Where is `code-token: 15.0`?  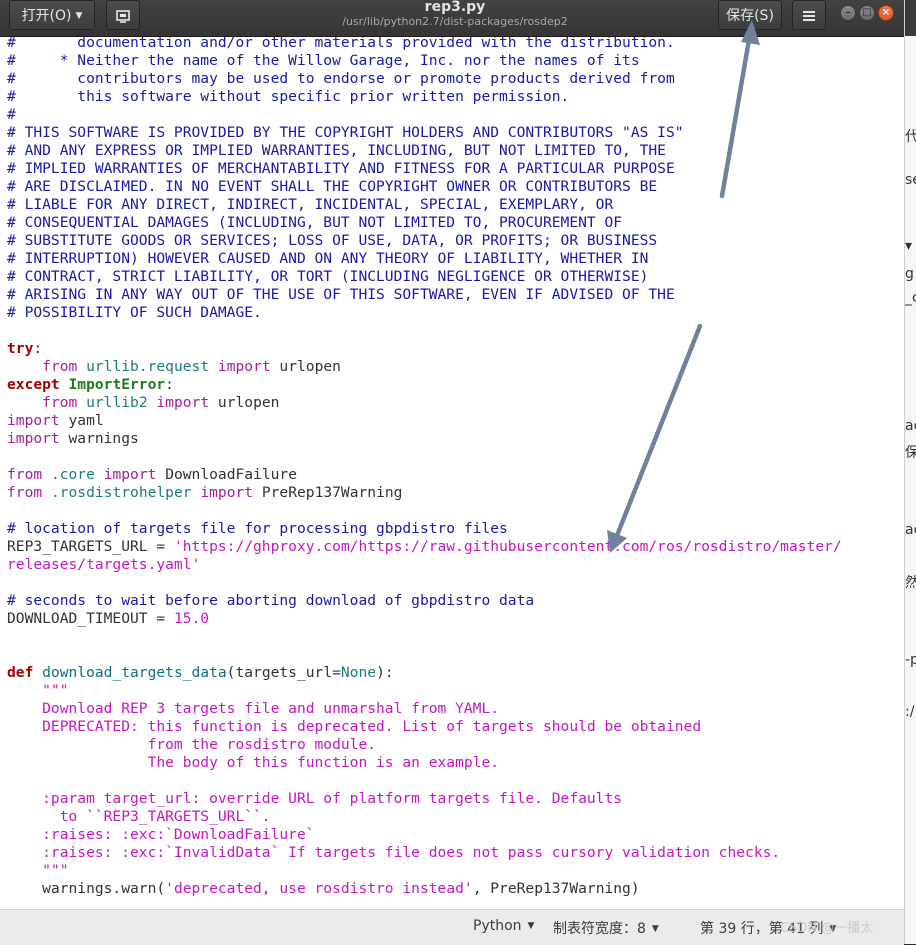
code-token: 15.0 is located at coordinates (191, 618).